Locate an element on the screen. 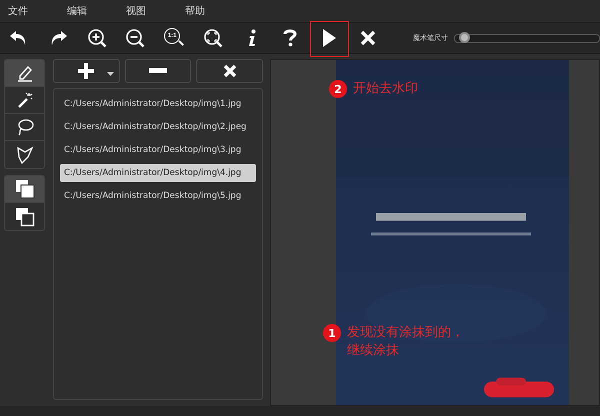 The width and height of the screenshot is (600, 416). menu-item: 编辑 is located at coordinates (88, 11).